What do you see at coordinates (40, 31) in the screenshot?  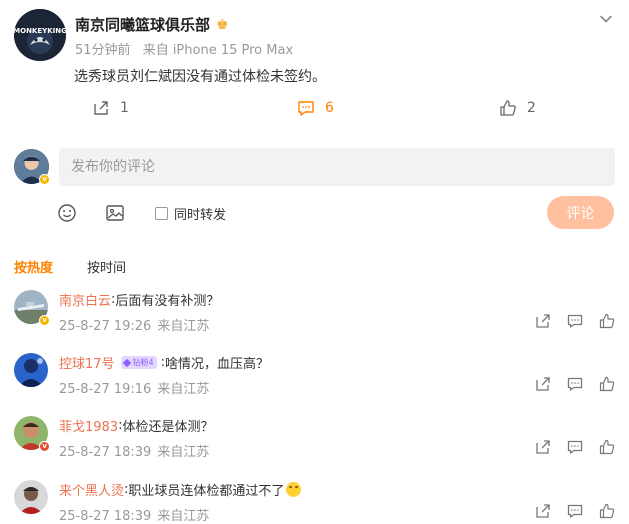 I see `svg-text: MONKEYKING` at bounding box center [40, 31].